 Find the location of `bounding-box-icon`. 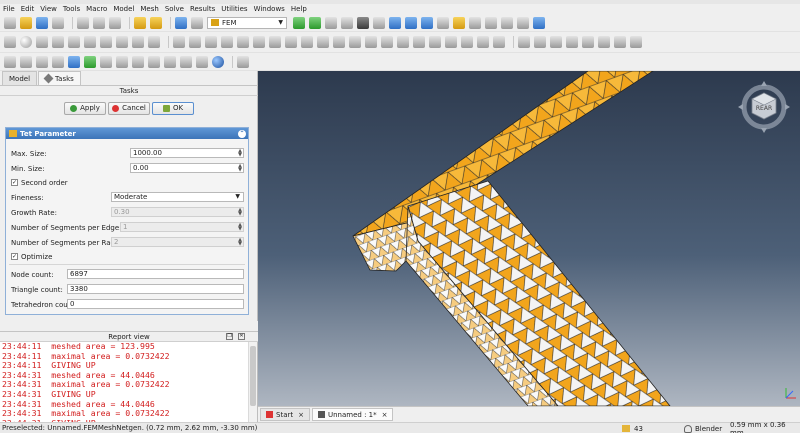

bounding-box-icon is located at coordinates (347, 22).